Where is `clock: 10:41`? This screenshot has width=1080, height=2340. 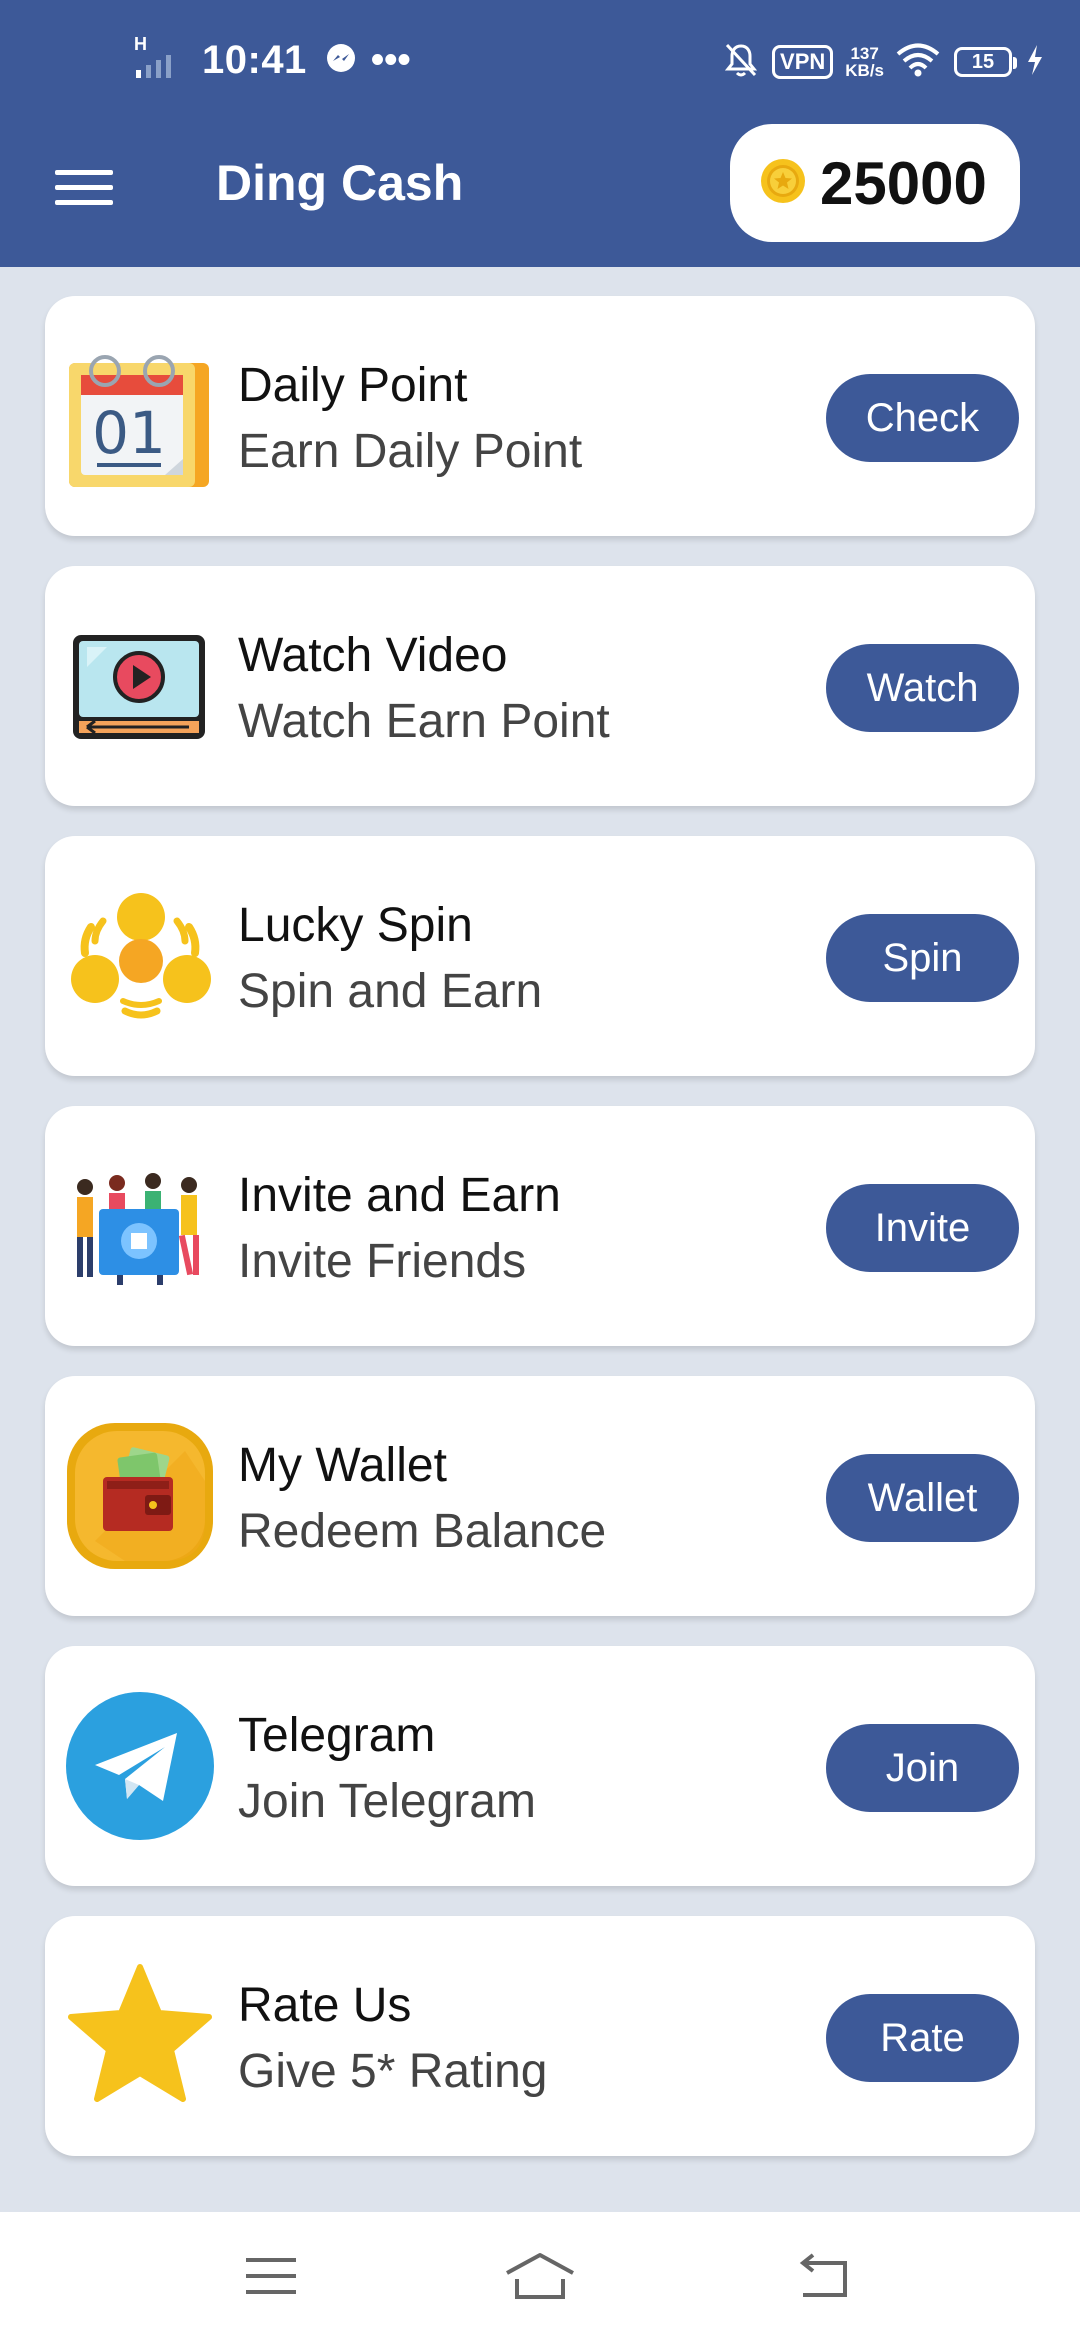 clock: 10:41 is located at coordinates (254, 59).